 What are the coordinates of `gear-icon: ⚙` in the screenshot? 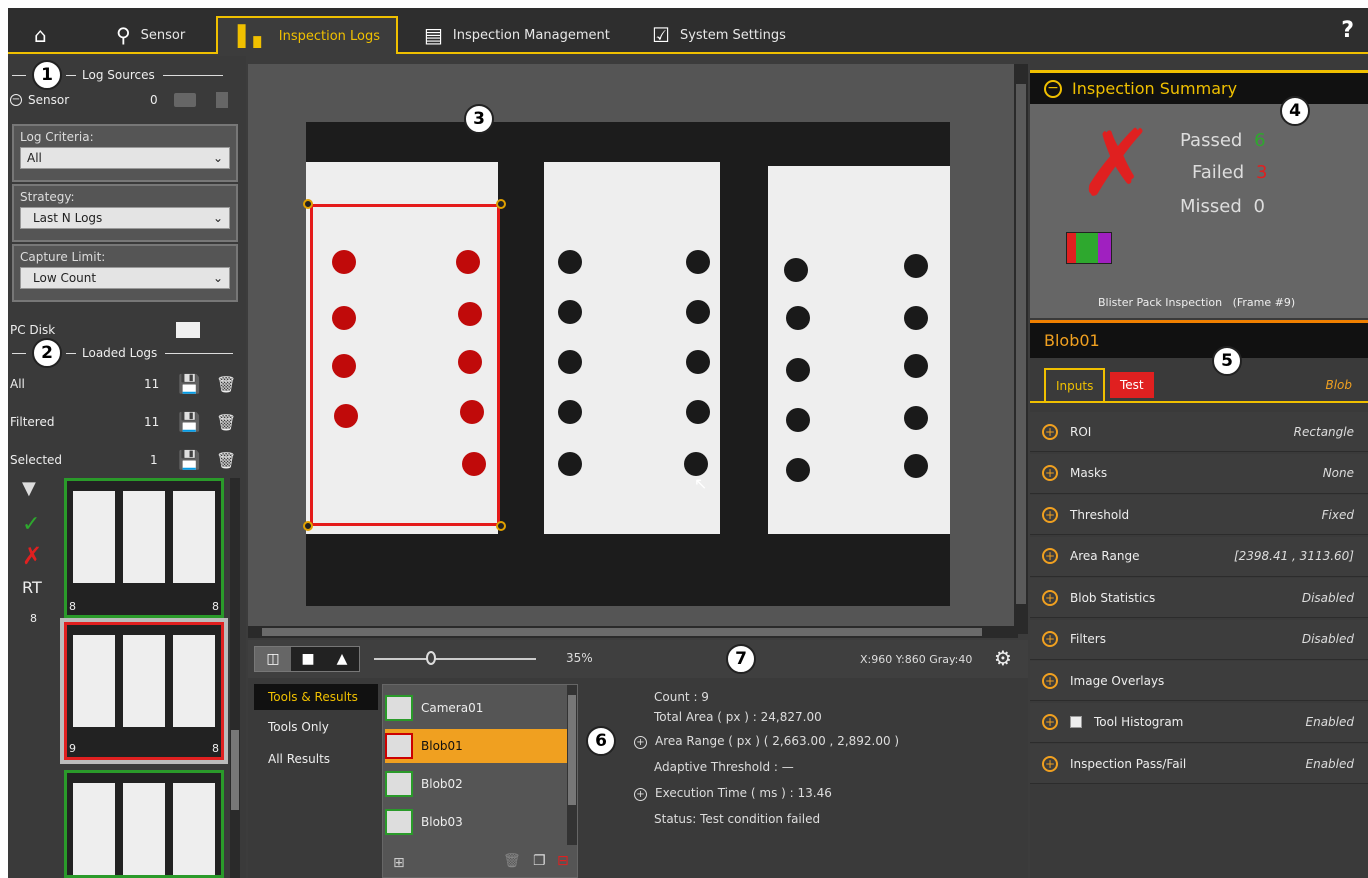 It's located at (1003, 658).